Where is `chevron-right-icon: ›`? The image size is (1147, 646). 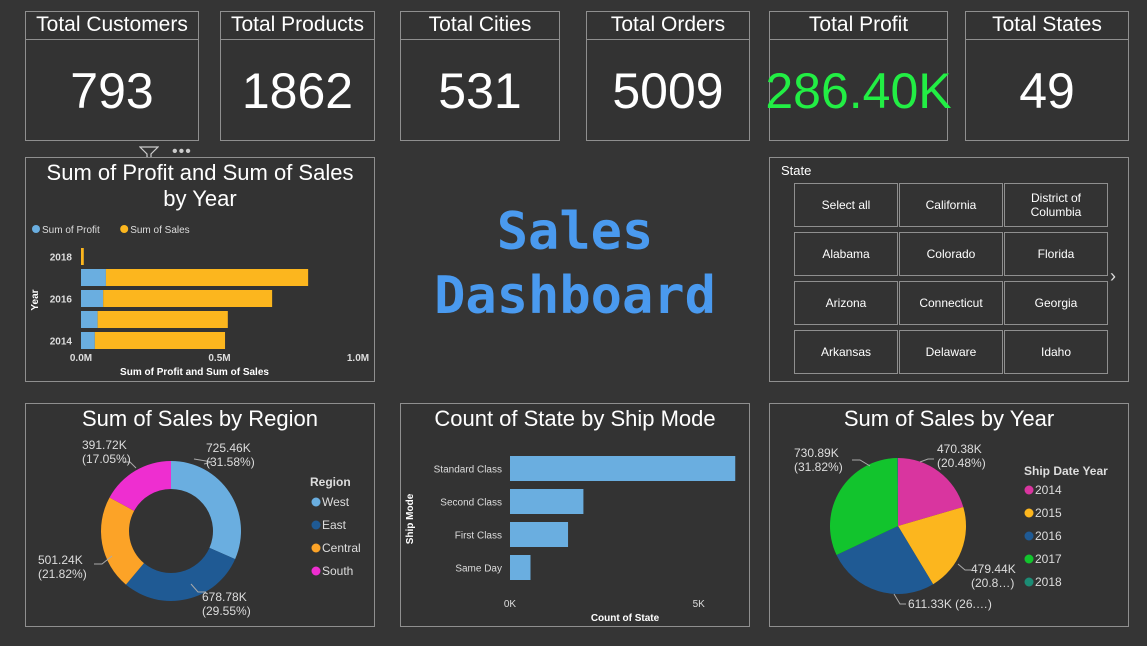 chevron-right-icon: › is located at coordinates (1113, 276).